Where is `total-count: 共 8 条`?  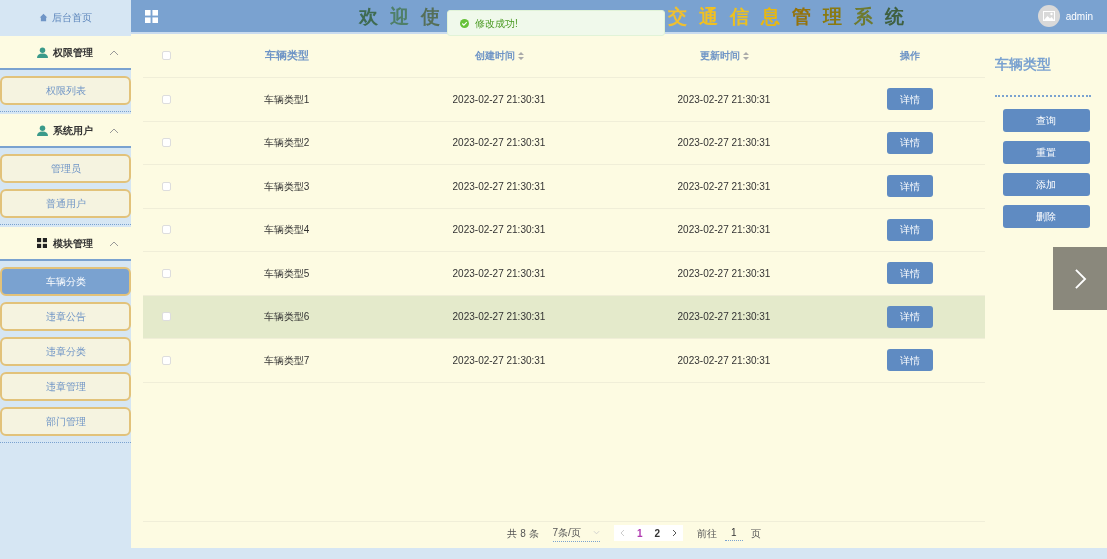
total-count: 共 8 条 is located at coordinates (523, 533).